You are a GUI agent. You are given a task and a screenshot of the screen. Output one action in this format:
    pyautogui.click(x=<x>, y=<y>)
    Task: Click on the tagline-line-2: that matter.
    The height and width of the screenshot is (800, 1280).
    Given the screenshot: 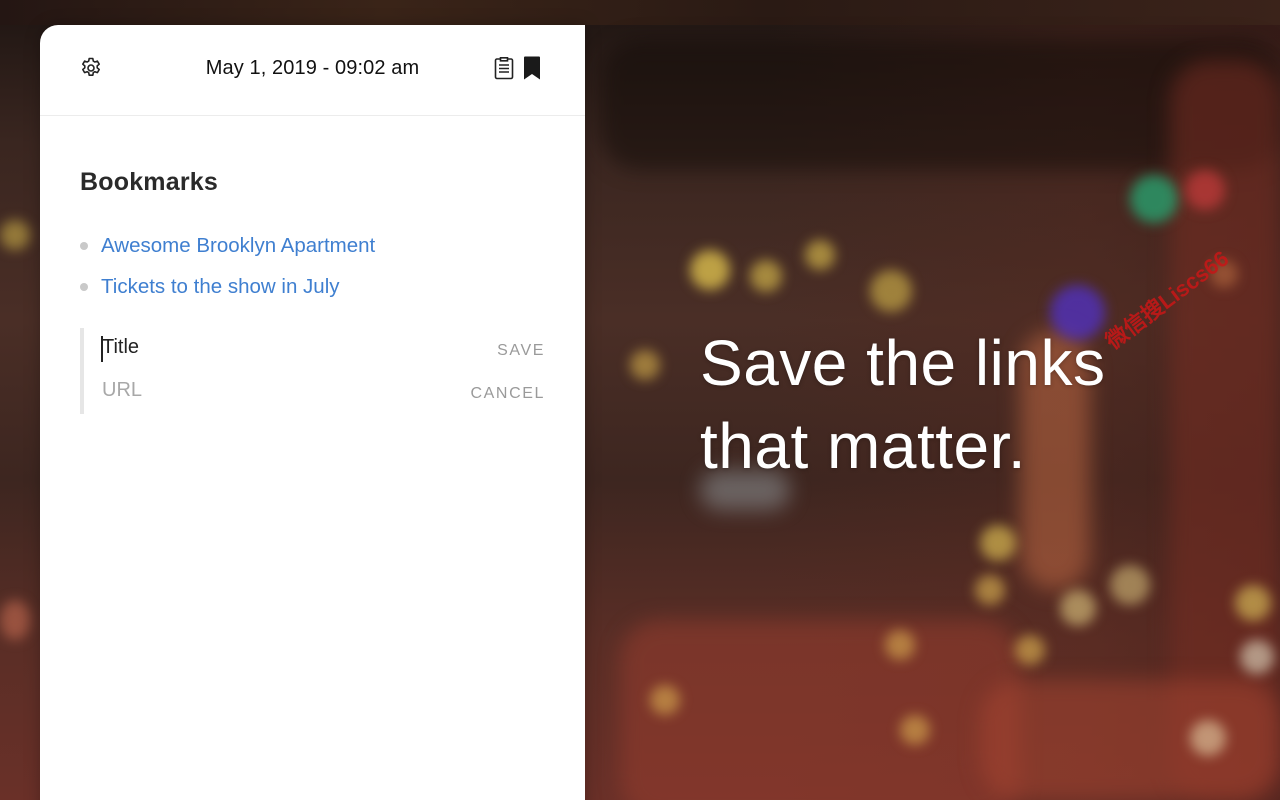 What is the action you would take?
    pyautogui.click(x=863, y=446)
    